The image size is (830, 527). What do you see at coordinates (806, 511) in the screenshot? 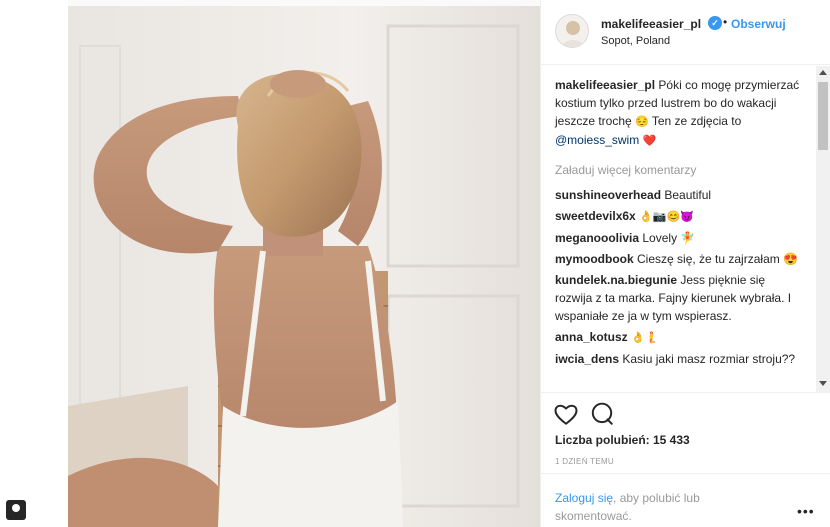
I see `more-options-icon: •••` at bounding box center [806, 511].